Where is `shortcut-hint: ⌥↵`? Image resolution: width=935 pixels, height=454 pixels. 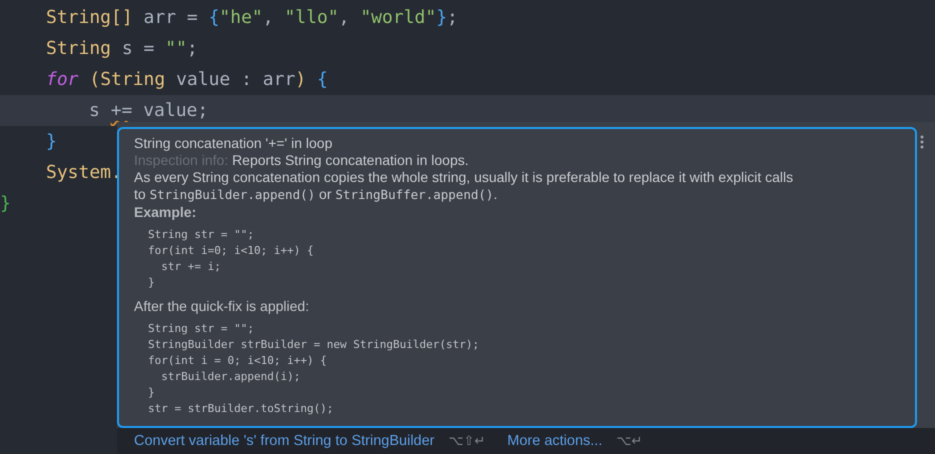 shortcut-hint: ⌥↵ is located at coordinates (629, 441).